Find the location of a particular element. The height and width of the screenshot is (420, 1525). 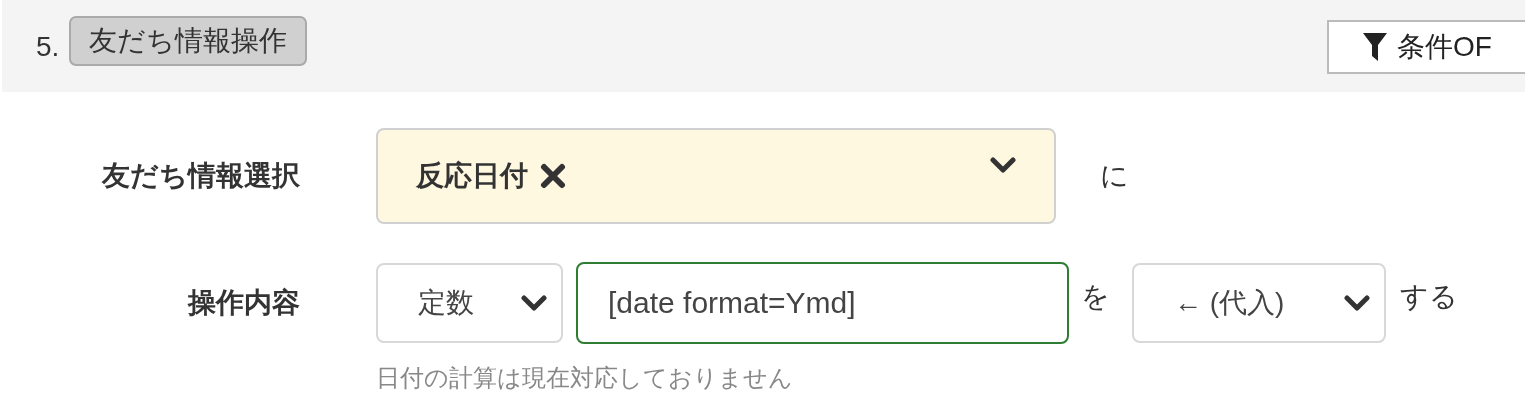

tag-select: 反応日付 is located at coordinates (716, 176).